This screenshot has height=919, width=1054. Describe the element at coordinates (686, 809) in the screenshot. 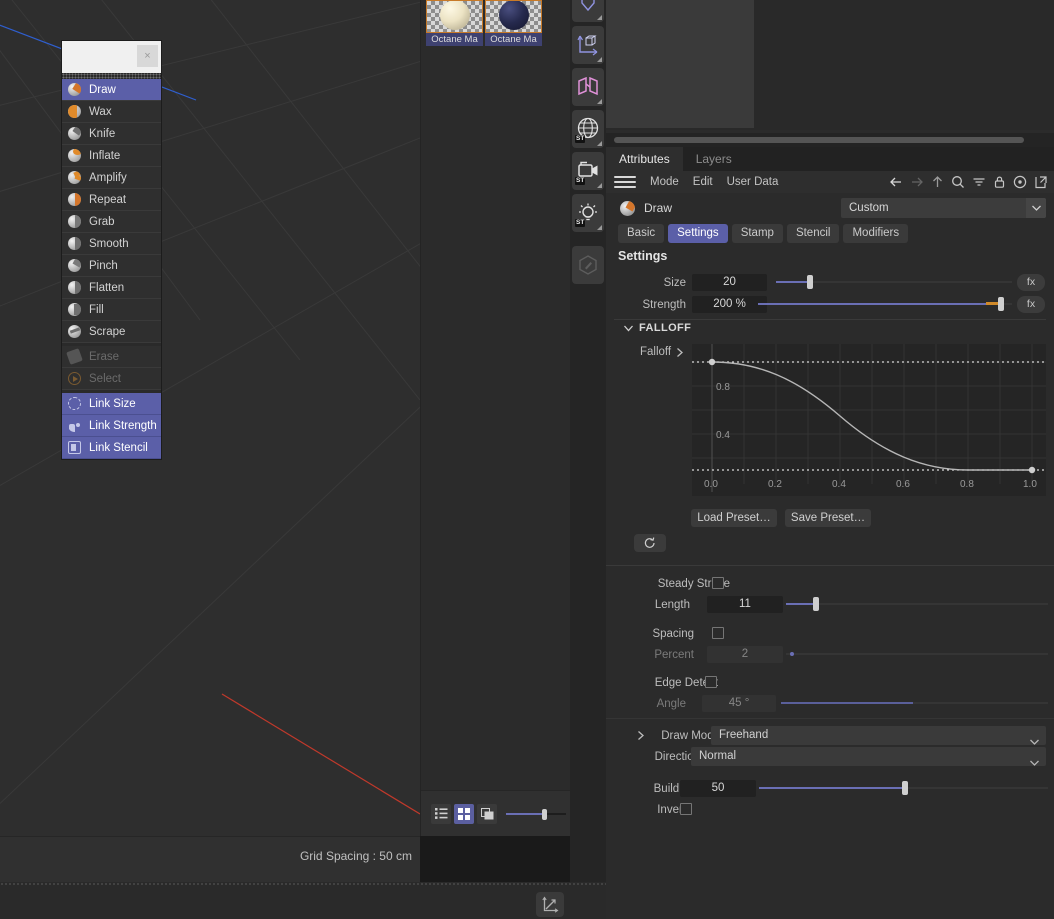

I see `invert-checkbox` at that location.